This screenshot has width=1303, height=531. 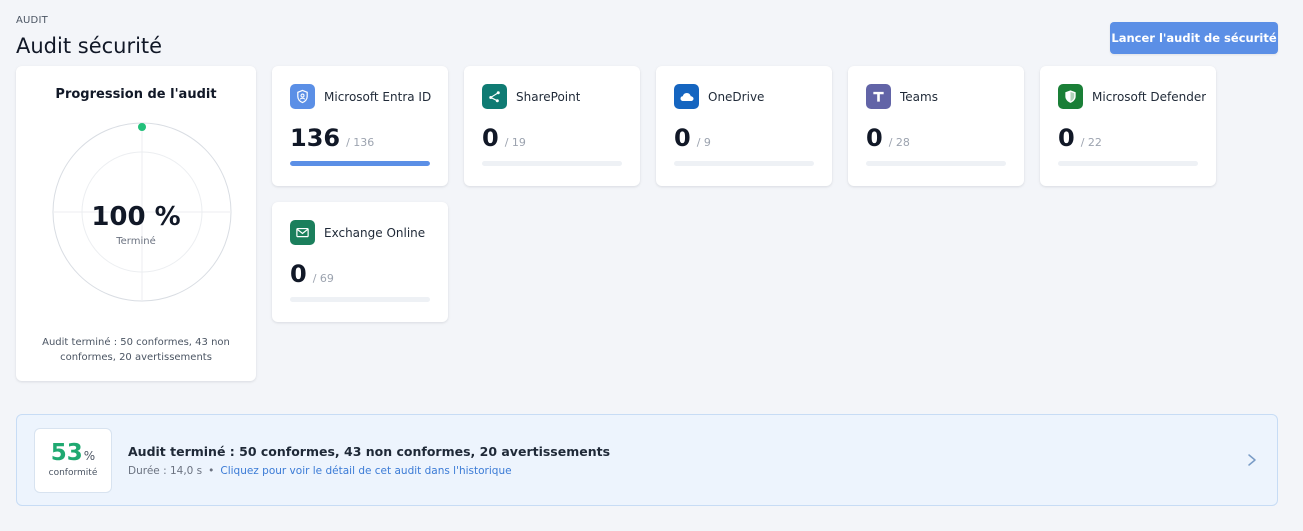 What do you see at coordinates (375, 232) in the screenshot?
I see `service-name: Exchange Online` at bounding box center [375, 232].